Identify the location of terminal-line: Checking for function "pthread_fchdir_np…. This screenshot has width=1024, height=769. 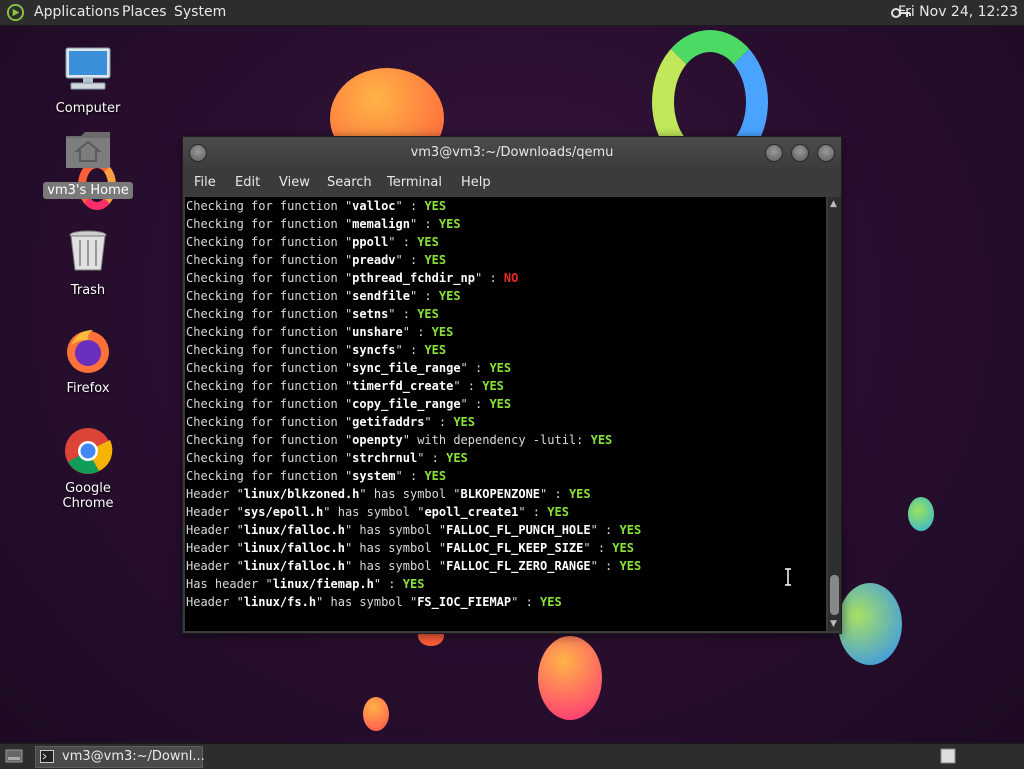
(505, 278).